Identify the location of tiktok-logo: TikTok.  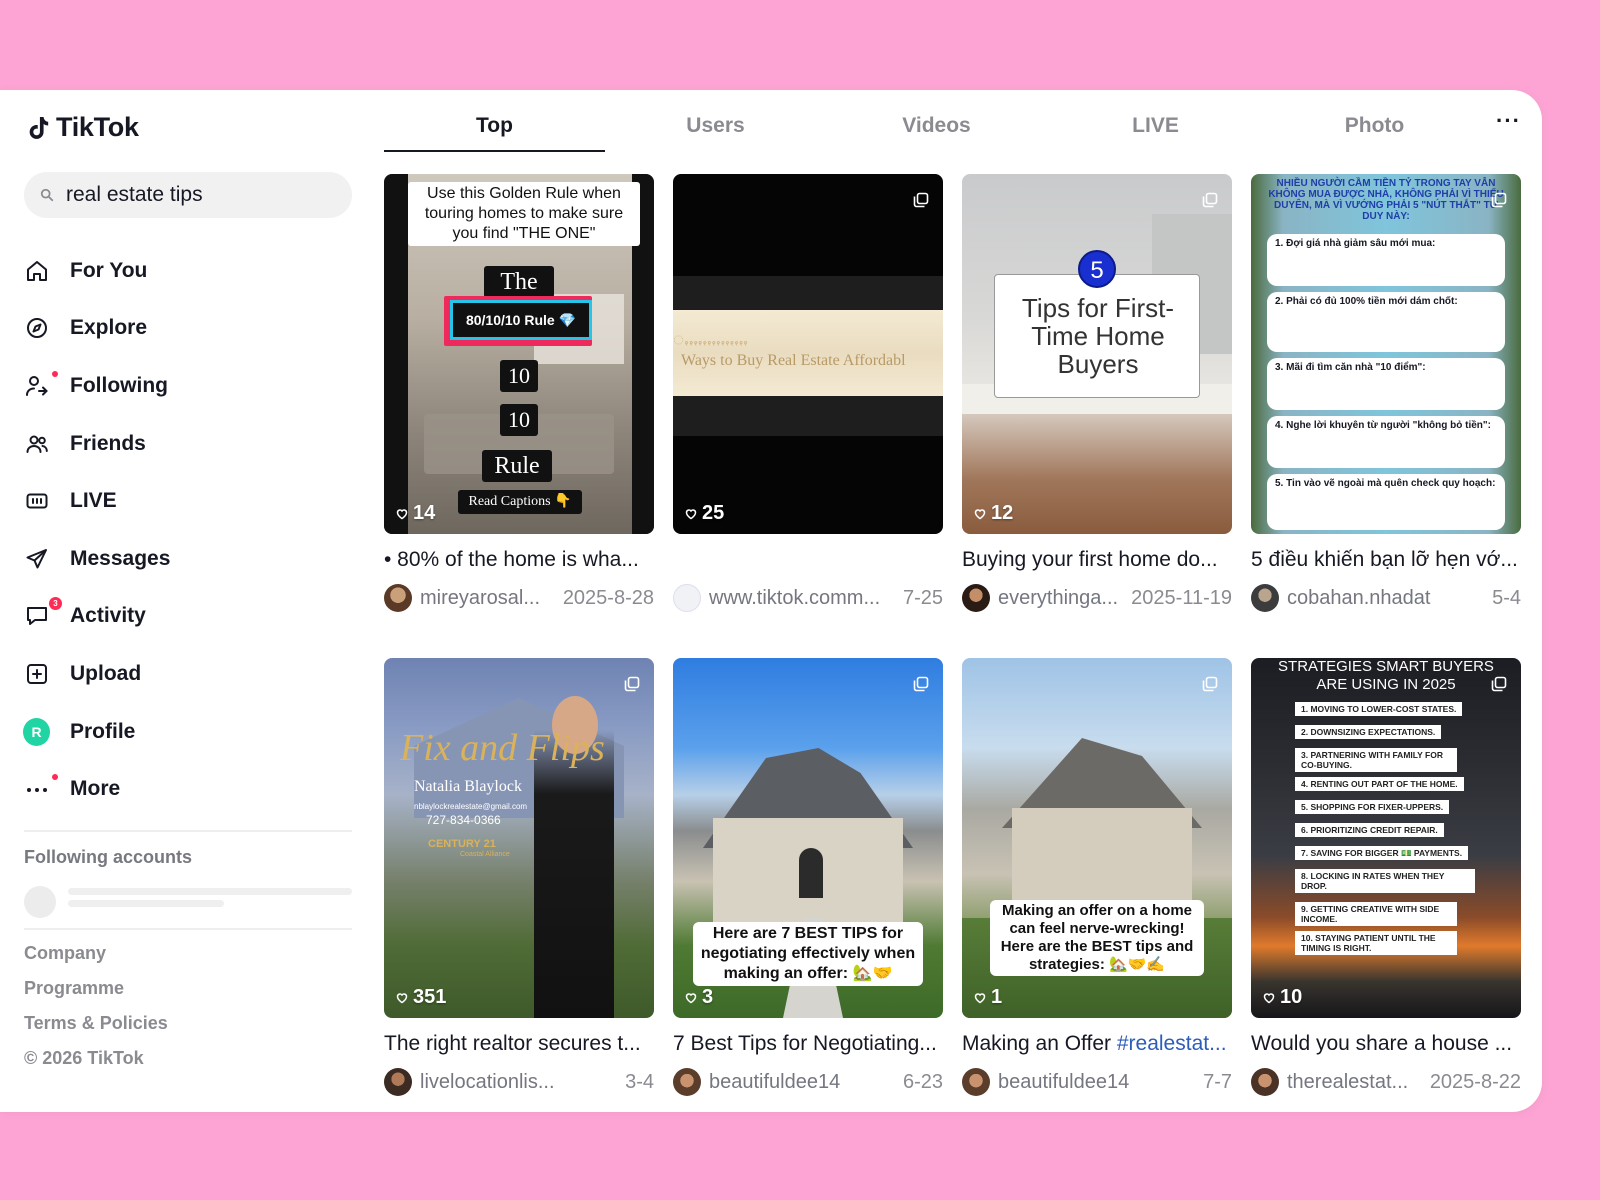
(83, 127).